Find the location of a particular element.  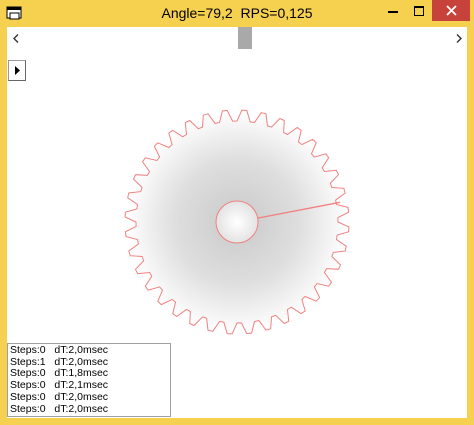

minimize-icon is located at coordinates (392, 11).